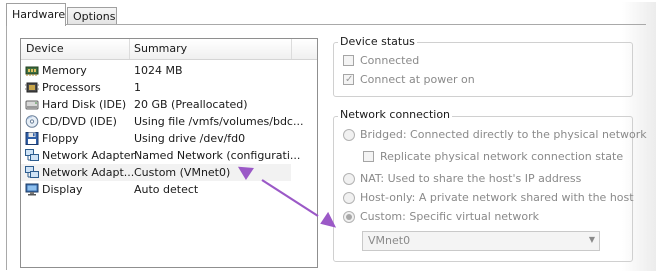 Image resolution: width=656 pixels, height=271 pixels. What do you see at coordinates (39, 14) in the screenshot?
I see `tab-hardware-label: Hardware` at bounding box center [39, 14].